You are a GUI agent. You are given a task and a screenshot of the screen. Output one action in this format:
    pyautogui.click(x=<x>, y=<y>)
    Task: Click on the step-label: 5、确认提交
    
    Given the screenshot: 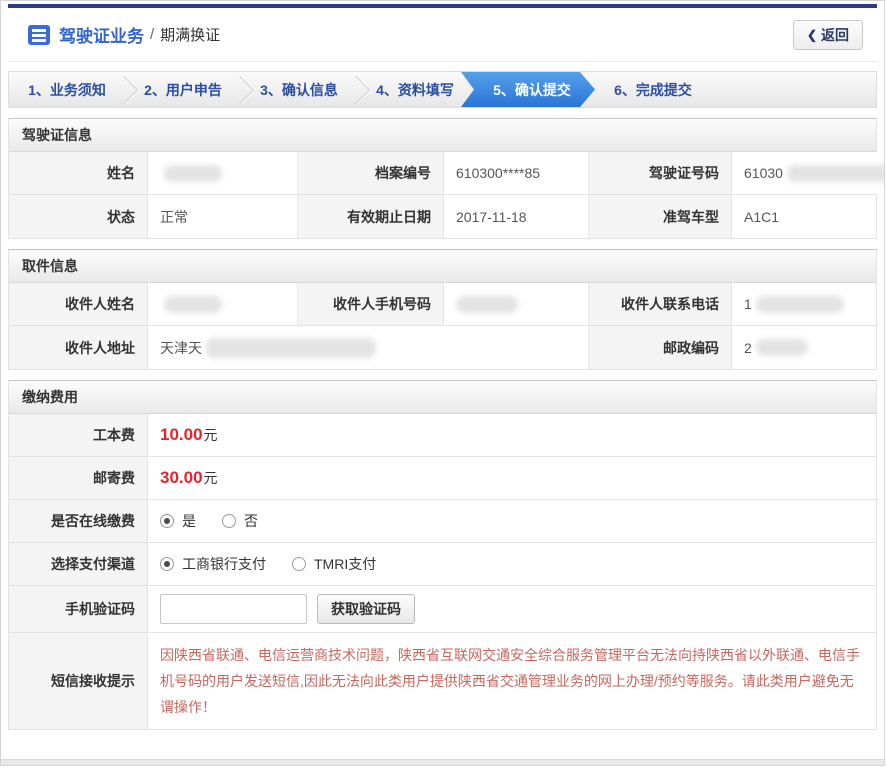 What is the action you would take?
    pyautogui.click(x=532, y=89)
    